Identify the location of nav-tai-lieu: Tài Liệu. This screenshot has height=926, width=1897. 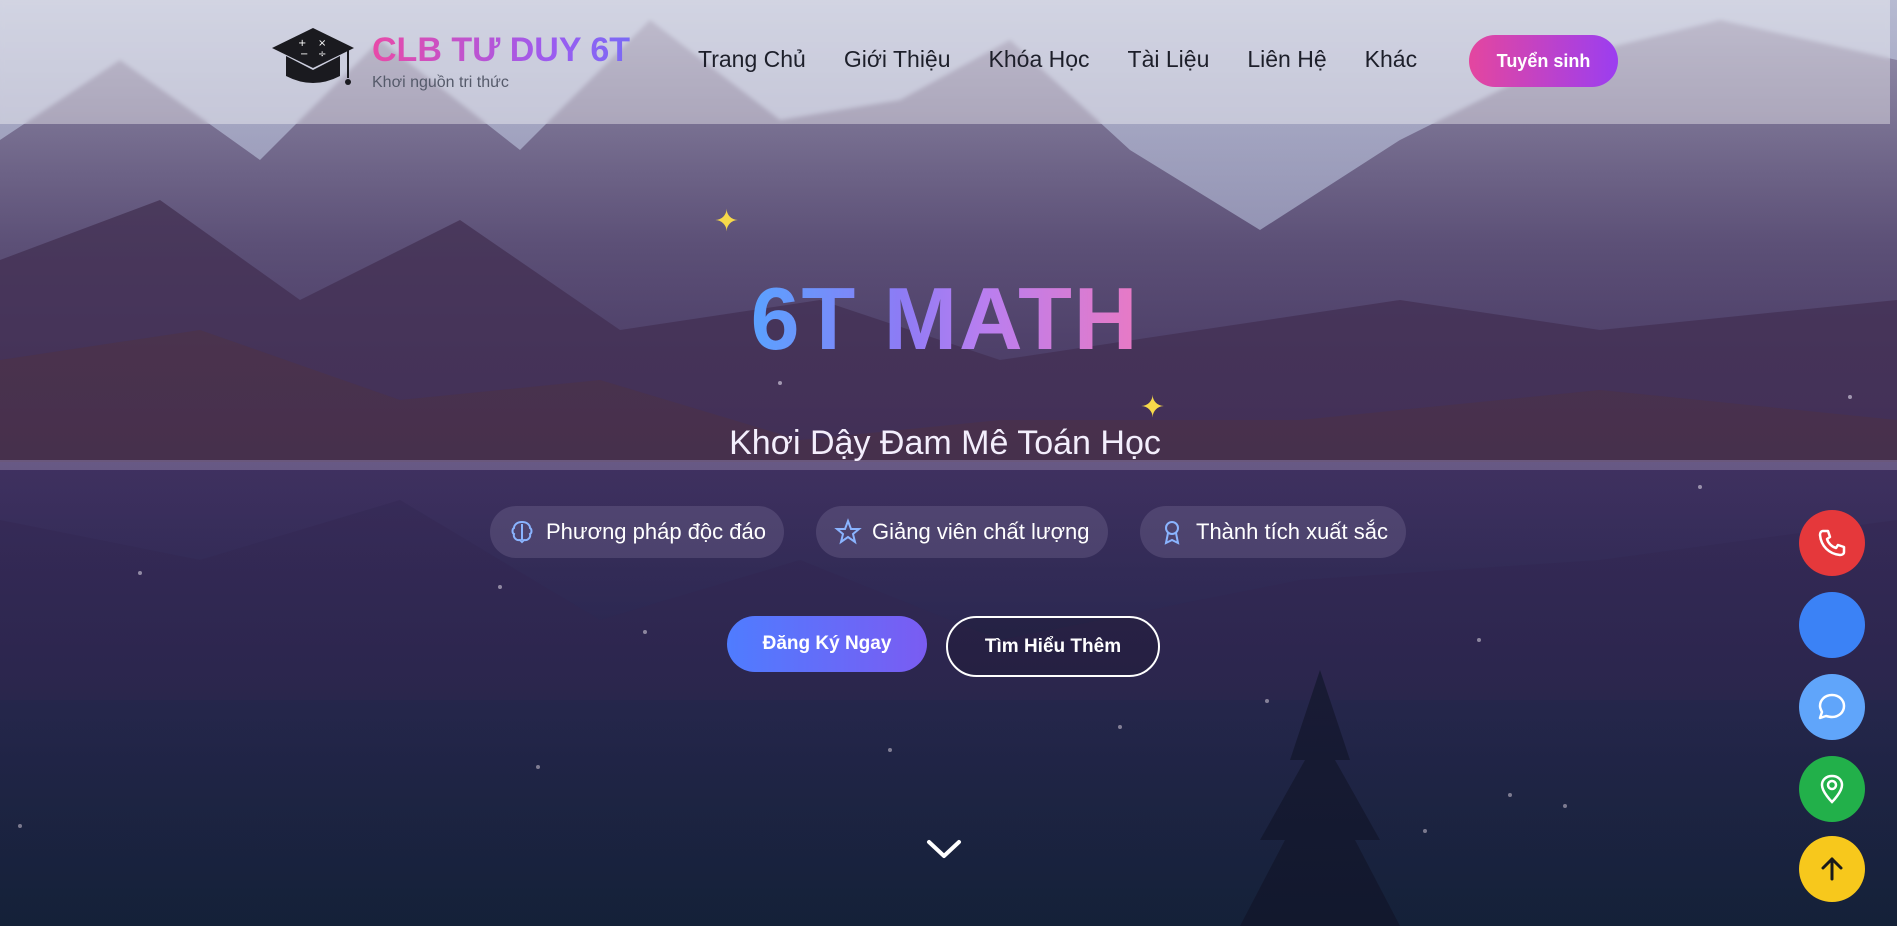
(1169, 59).